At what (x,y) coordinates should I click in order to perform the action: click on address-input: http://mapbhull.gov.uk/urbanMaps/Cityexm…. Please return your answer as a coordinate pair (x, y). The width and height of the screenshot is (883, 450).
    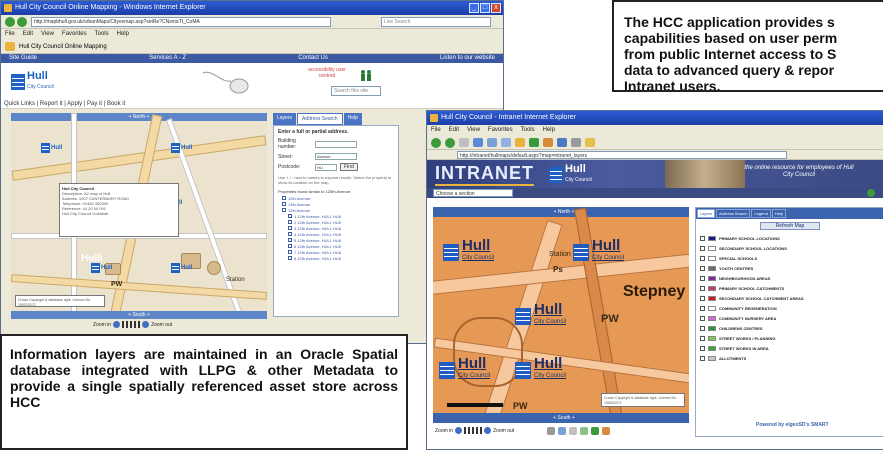
    Looking at the image, I should click on (181, 22).